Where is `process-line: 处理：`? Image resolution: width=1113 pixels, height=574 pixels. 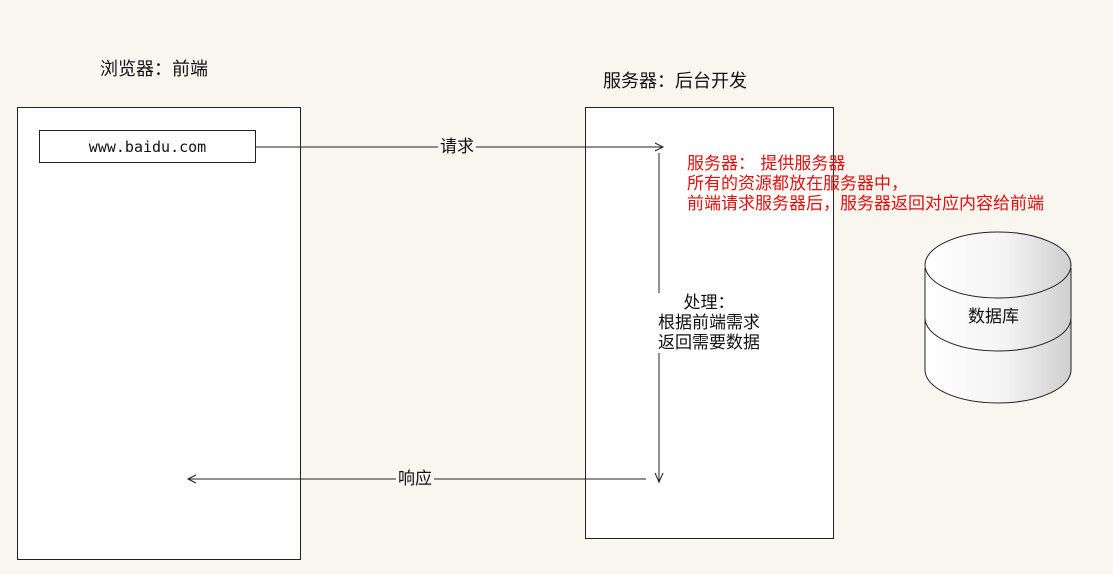
process-line: 处理： is located at coordinates (709, 303).